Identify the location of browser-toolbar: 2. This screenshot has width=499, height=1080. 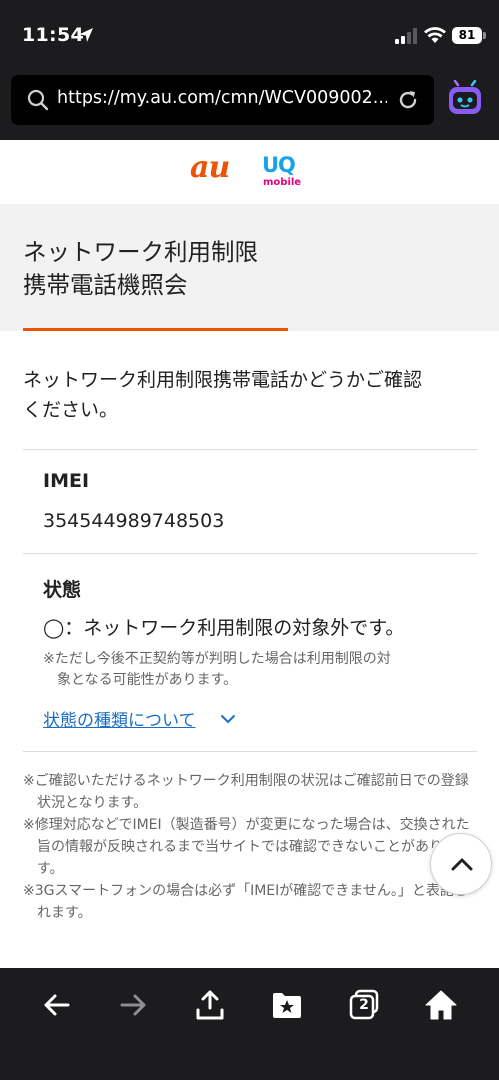
(249, 1024).